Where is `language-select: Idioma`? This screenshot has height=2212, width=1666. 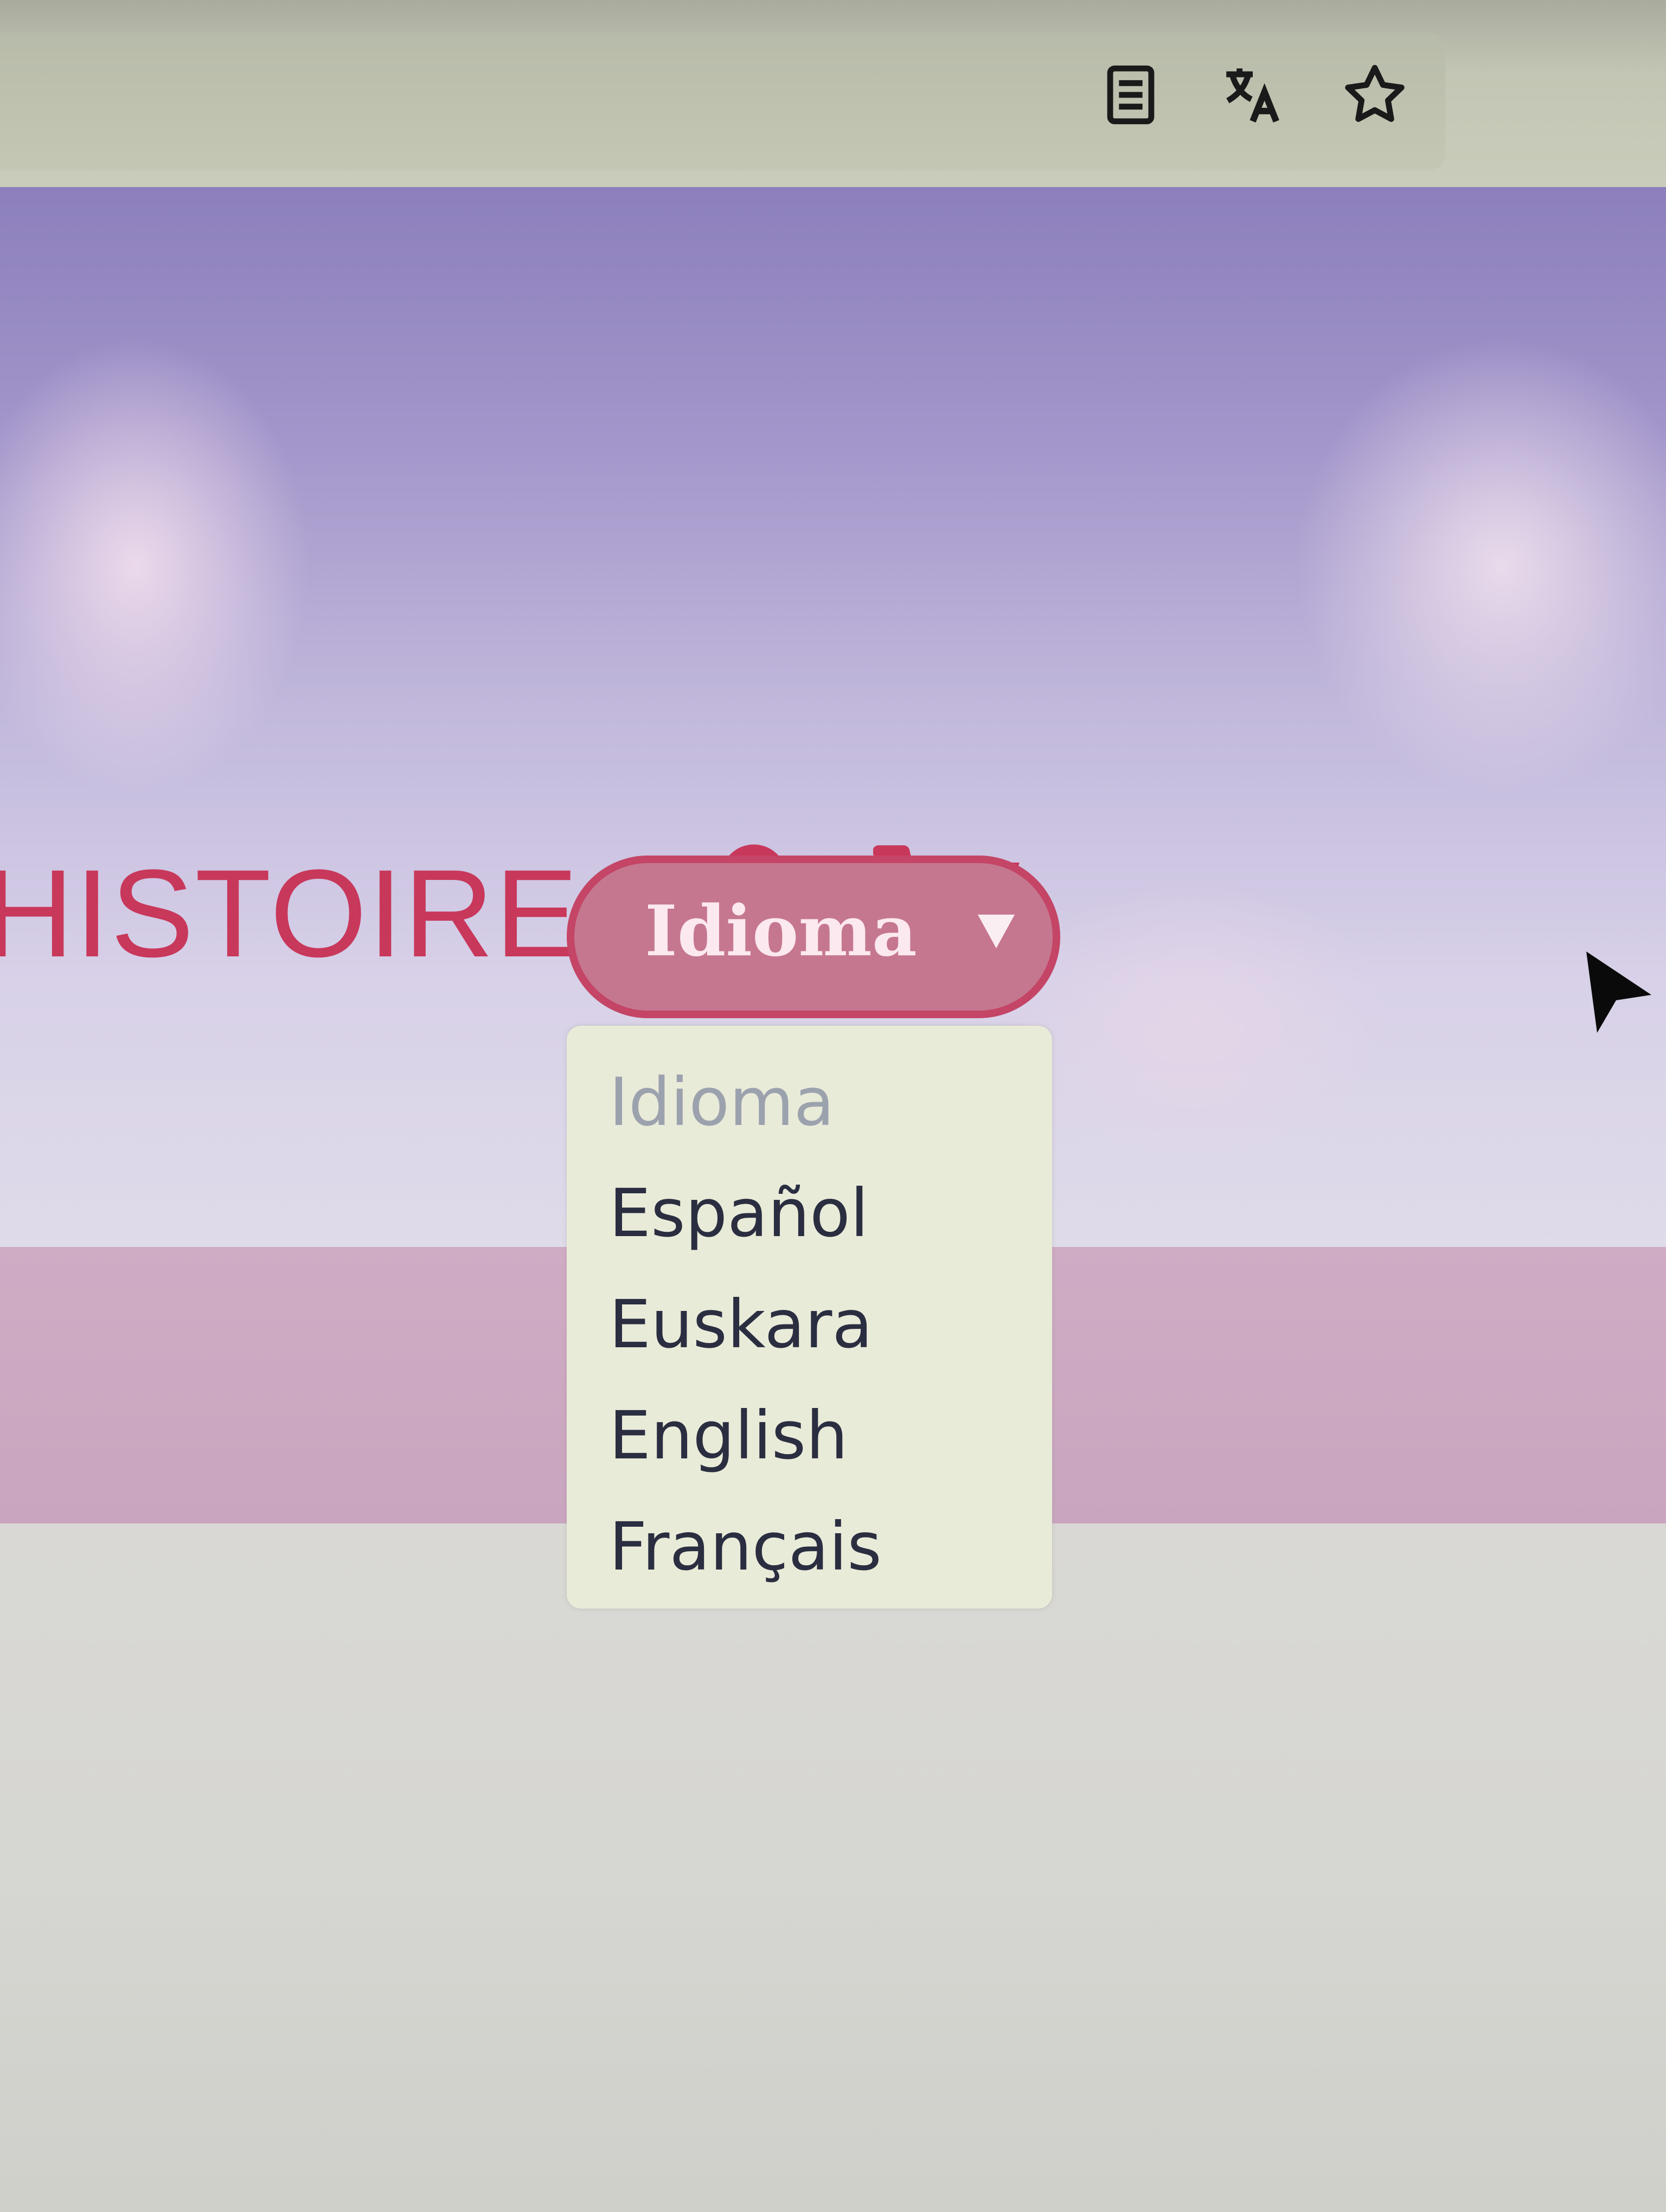 language-select: Idioma is located at coordinates (814, 937).